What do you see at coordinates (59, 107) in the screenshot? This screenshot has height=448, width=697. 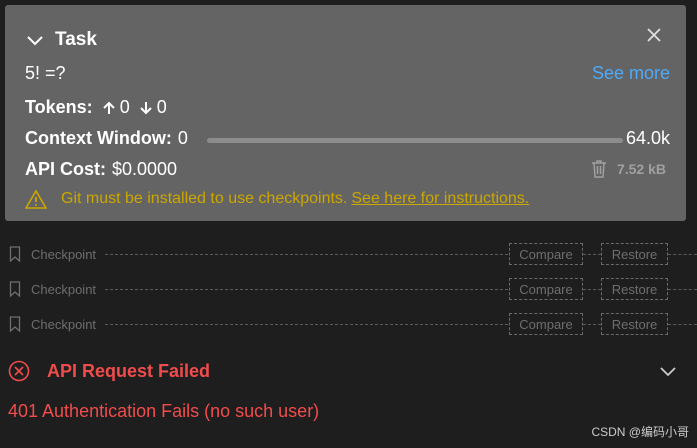 I see `tokens-label: Tokens:` at bounding box center [59, 107].